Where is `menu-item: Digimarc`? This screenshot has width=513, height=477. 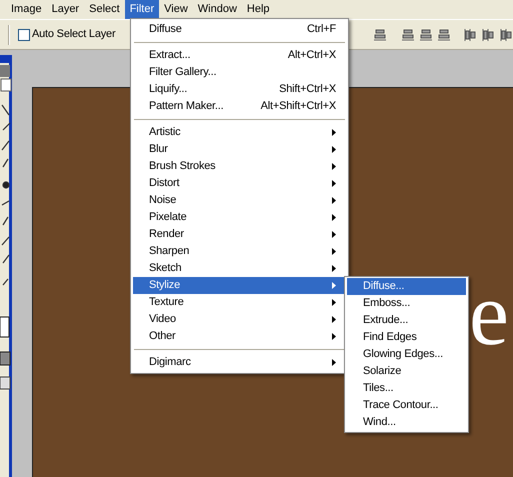
menu-item: Digimarc is located at coordinates (239, 362).